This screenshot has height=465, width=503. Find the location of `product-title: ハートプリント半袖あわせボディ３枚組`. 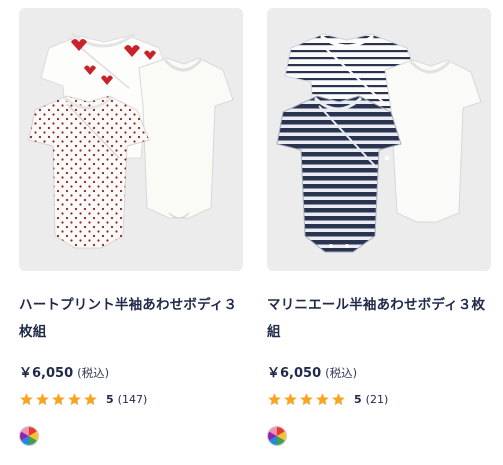

product-title: ハートプリント半袖あわせボディ３枚組 is located at coordinates (131, 319).